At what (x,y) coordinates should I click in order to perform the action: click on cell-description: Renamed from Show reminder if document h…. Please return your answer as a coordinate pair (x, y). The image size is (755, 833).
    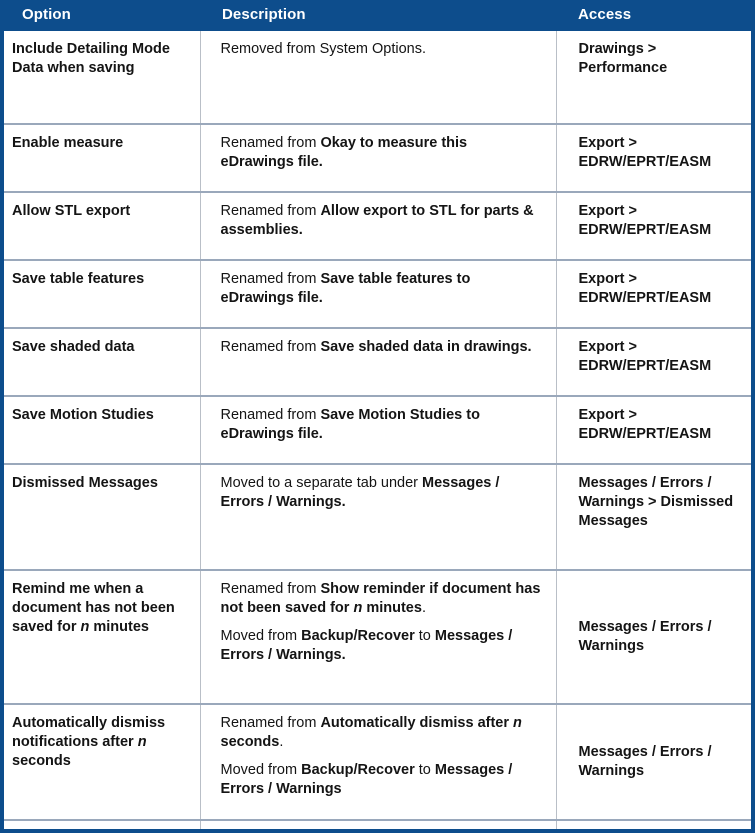
    Looking at the image, I should click on (378, 637).